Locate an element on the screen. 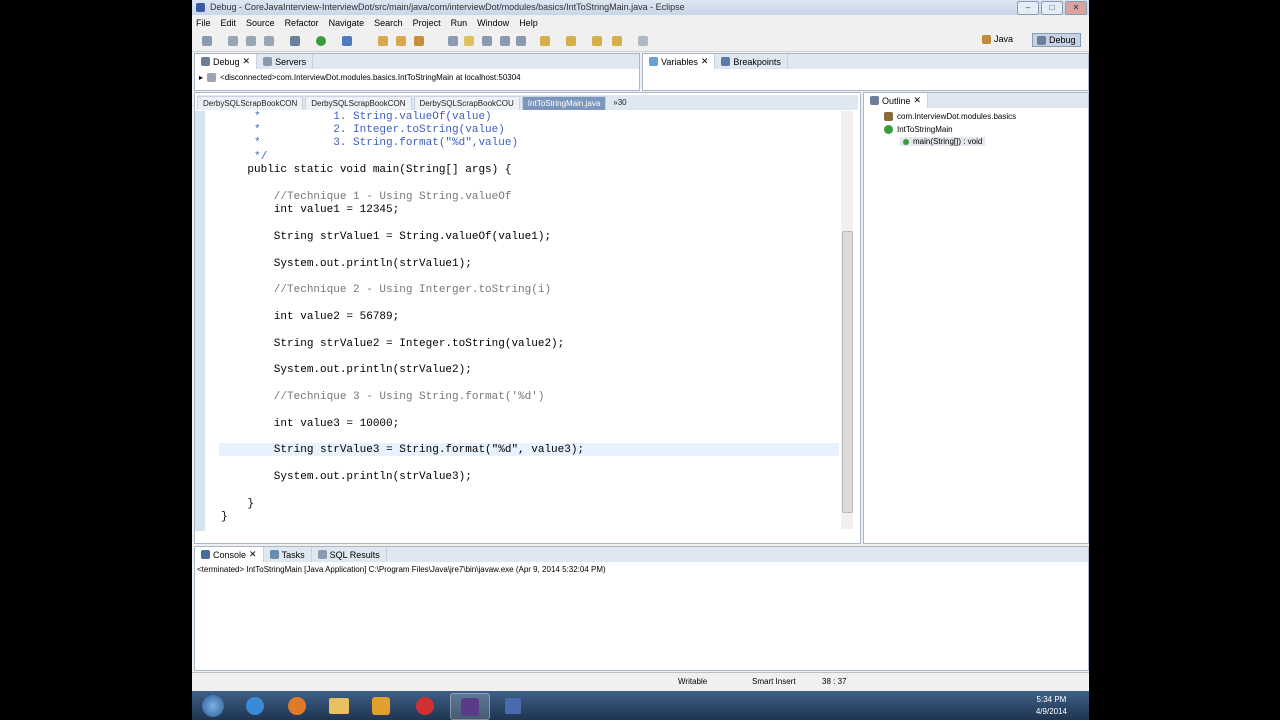  taskbar-eclipse is located at coordinates (470, 706).